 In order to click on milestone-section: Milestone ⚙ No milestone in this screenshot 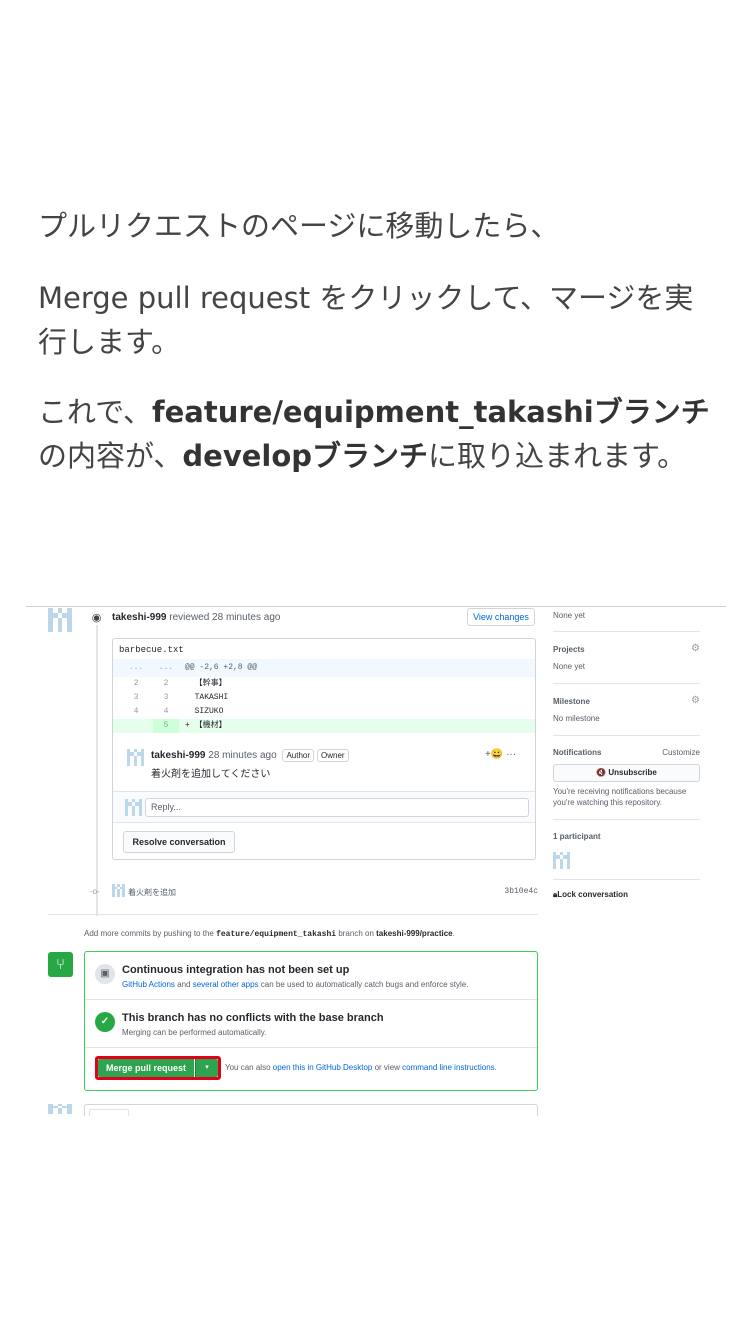, I will do `click(626, 710)`.